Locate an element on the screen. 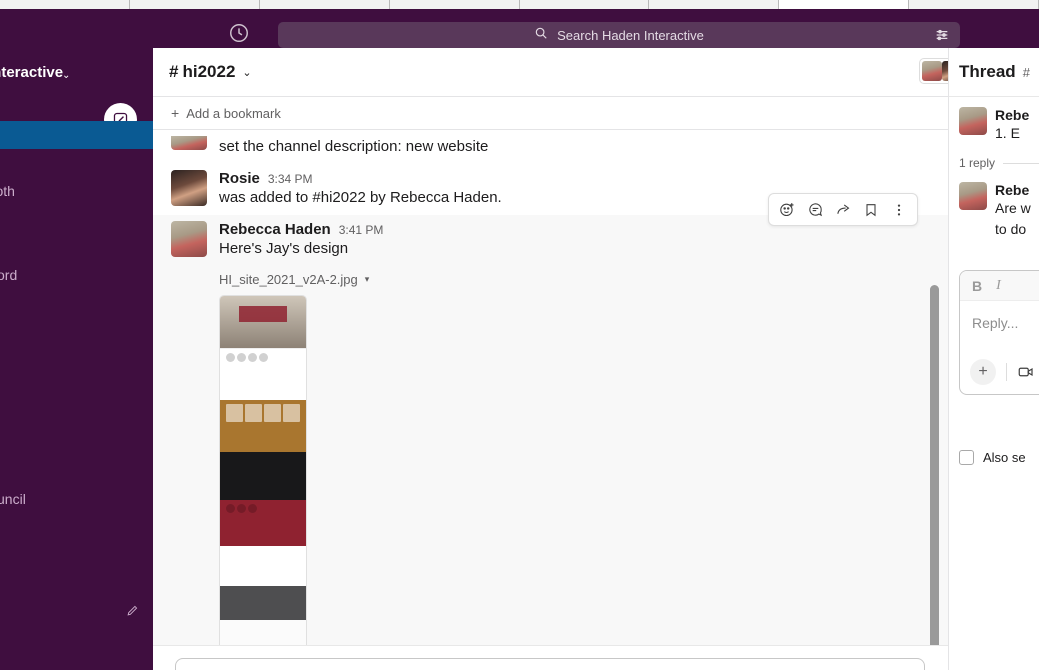  also-send-checkbox is located at coordinates (966, 457).